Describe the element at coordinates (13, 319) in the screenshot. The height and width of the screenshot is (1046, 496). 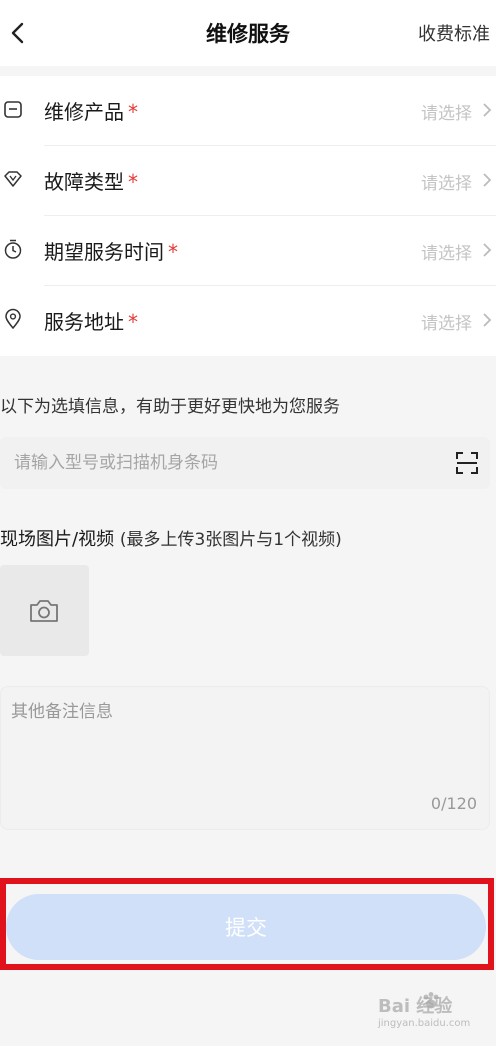
I see `location-pin-icon` at that location.